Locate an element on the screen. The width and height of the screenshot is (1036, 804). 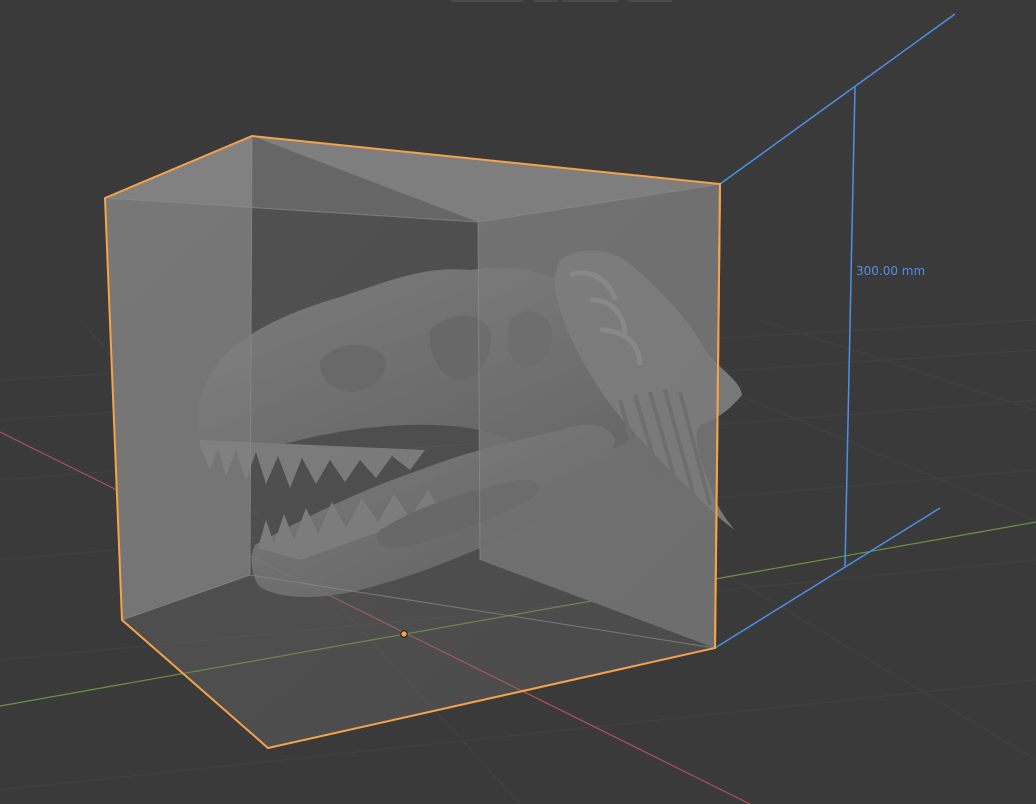
object-origin is located at coordinates (404, 634).